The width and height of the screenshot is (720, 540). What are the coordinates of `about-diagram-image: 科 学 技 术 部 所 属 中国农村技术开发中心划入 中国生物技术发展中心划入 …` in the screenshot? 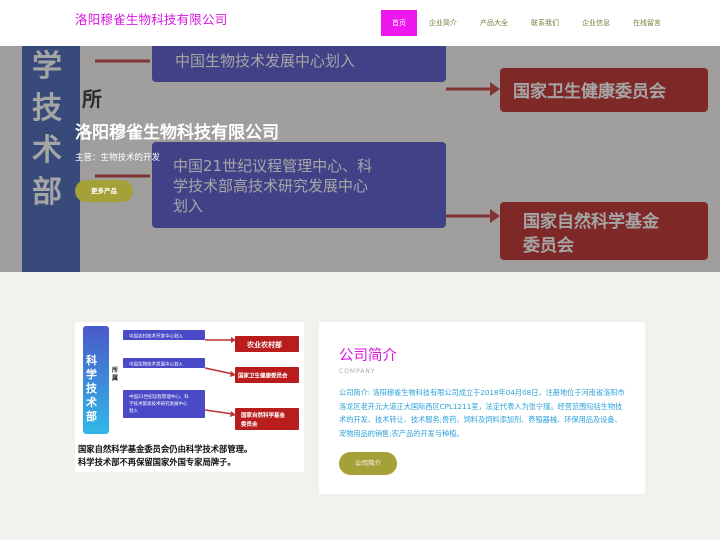 It's located at (189, 397).